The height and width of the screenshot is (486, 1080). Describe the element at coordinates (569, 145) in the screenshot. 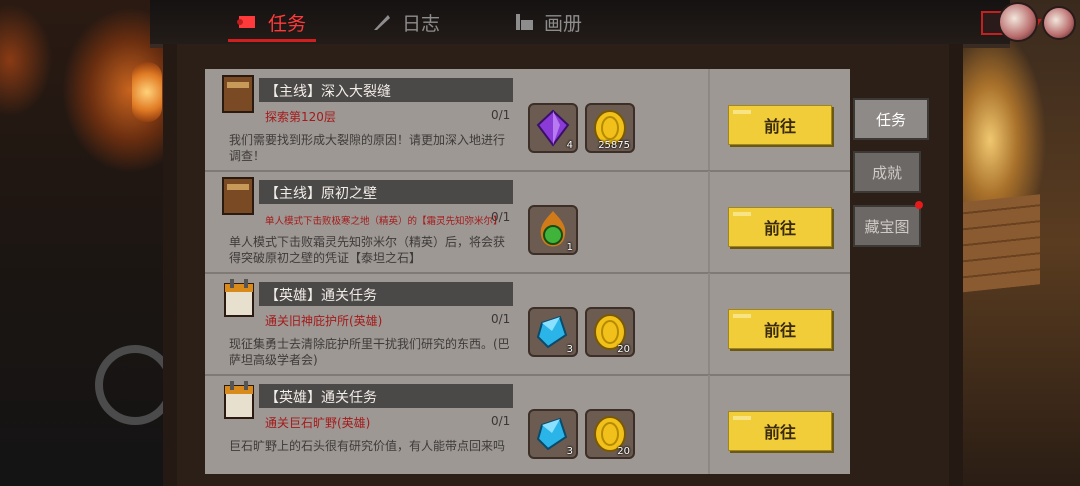

I see `reward-count: 4` at that location.